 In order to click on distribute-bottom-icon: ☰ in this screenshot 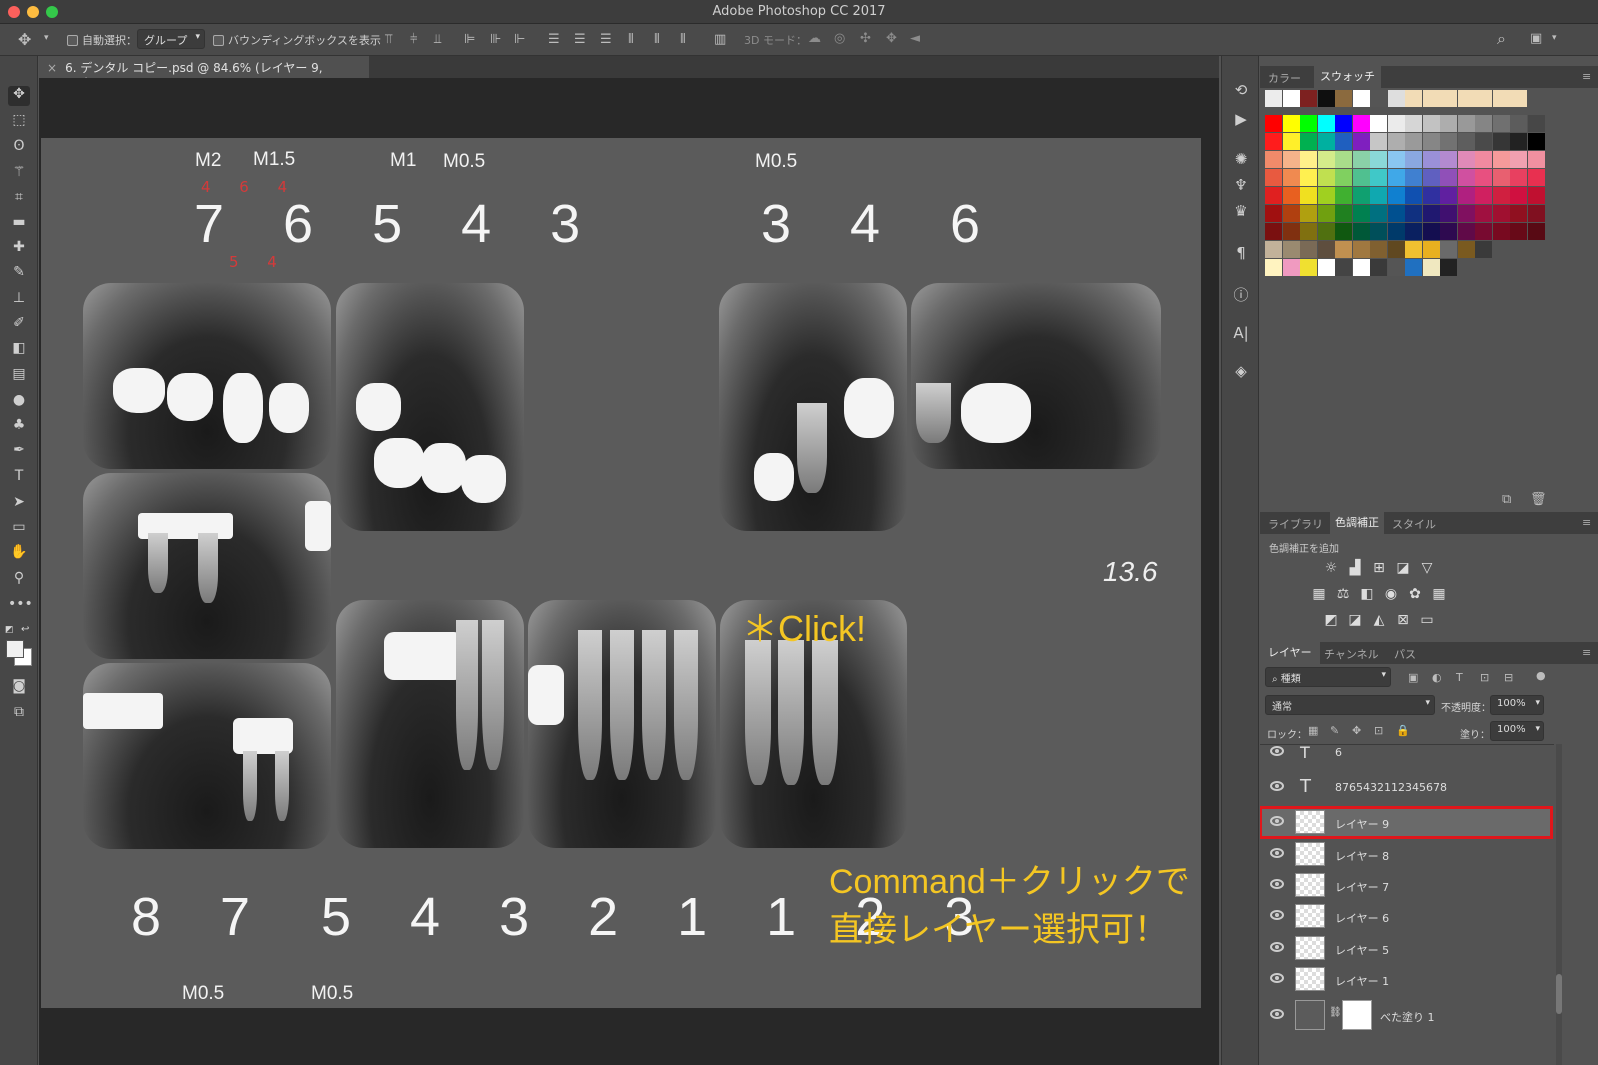, I will do `click(606, 39)`.